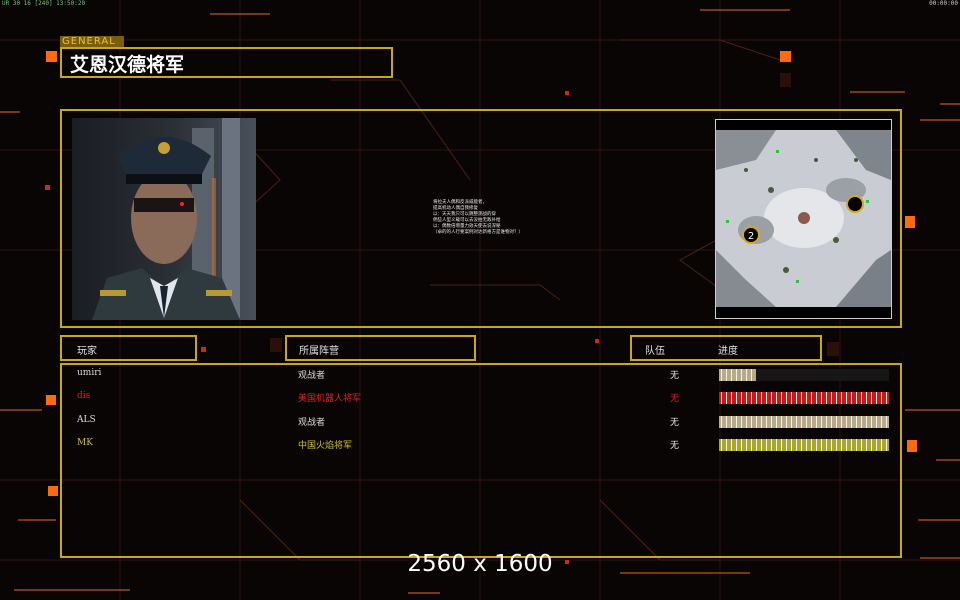 Image resolution: width=960 pixels, height=600 pixels. I want to click on briefing-line: （卓的的人行要案例对达新格方是谁物对？）, so click(478, 232).